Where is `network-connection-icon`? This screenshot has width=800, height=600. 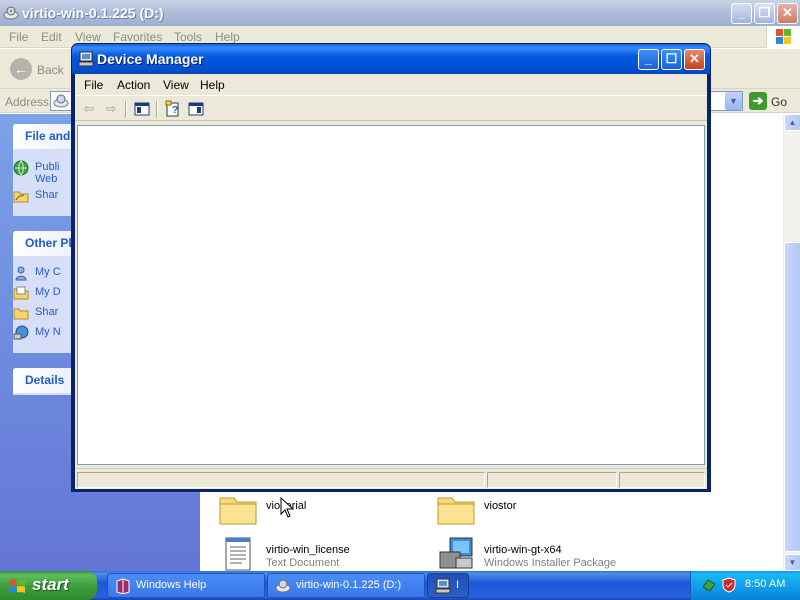 network-connection-icon is located at coordinates (709, 585).